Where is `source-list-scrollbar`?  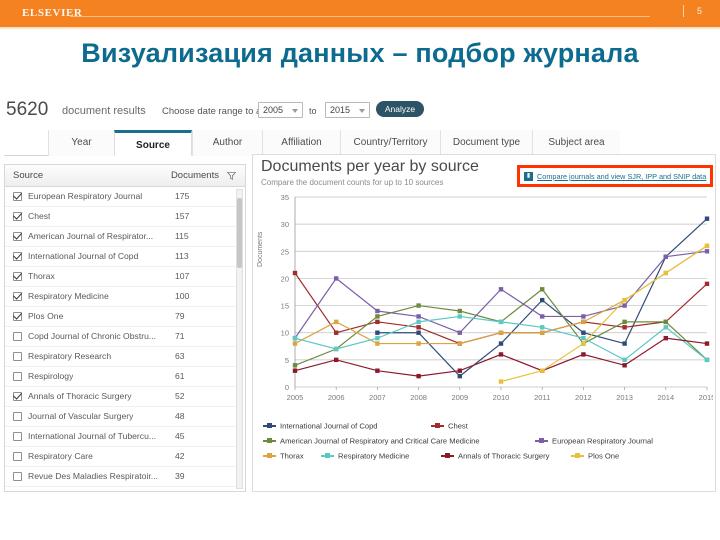
source-list-scrollbar is located at coordinates (239, 339).